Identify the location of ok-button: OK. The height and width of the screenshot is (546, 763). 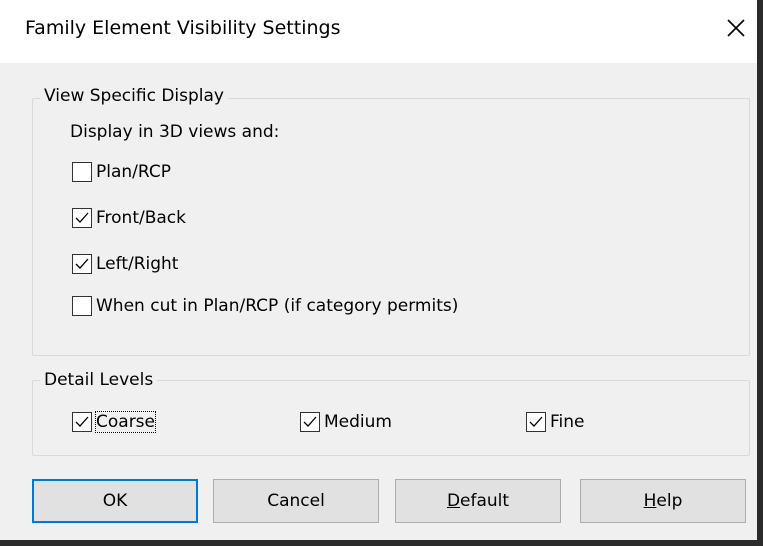
(115, 501).